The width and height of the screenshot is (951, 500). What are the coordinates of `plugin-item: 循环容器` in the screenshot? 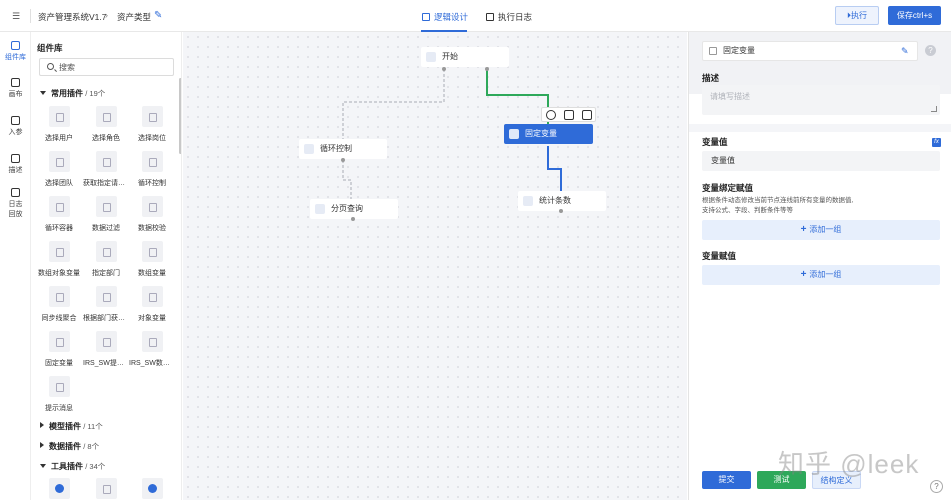 It's located at (59, 214).